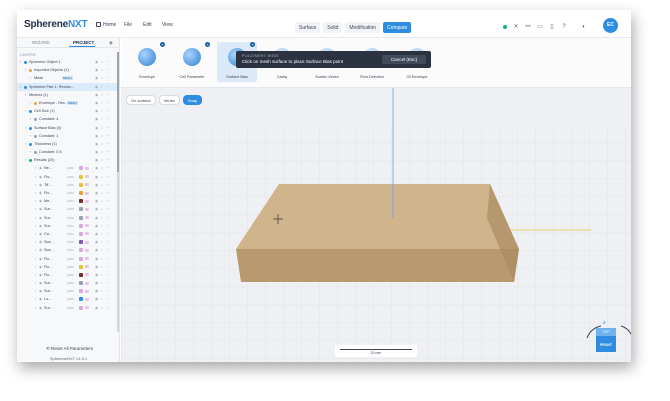 Image resolution: width=670 pixels, height=401 pixels. Describe the element at coordinates (67, 86) in the screenshot. I see `tree-row: › Spherene Part 1: Rectan... ◉ ⌕ ⋯` at that location.